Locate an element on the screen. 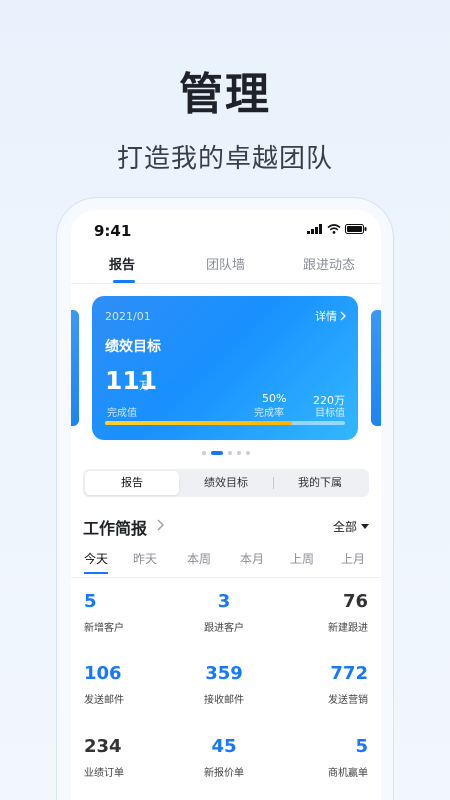  tab-team-wall: 团队墙 is located at coordinates (225, 263).